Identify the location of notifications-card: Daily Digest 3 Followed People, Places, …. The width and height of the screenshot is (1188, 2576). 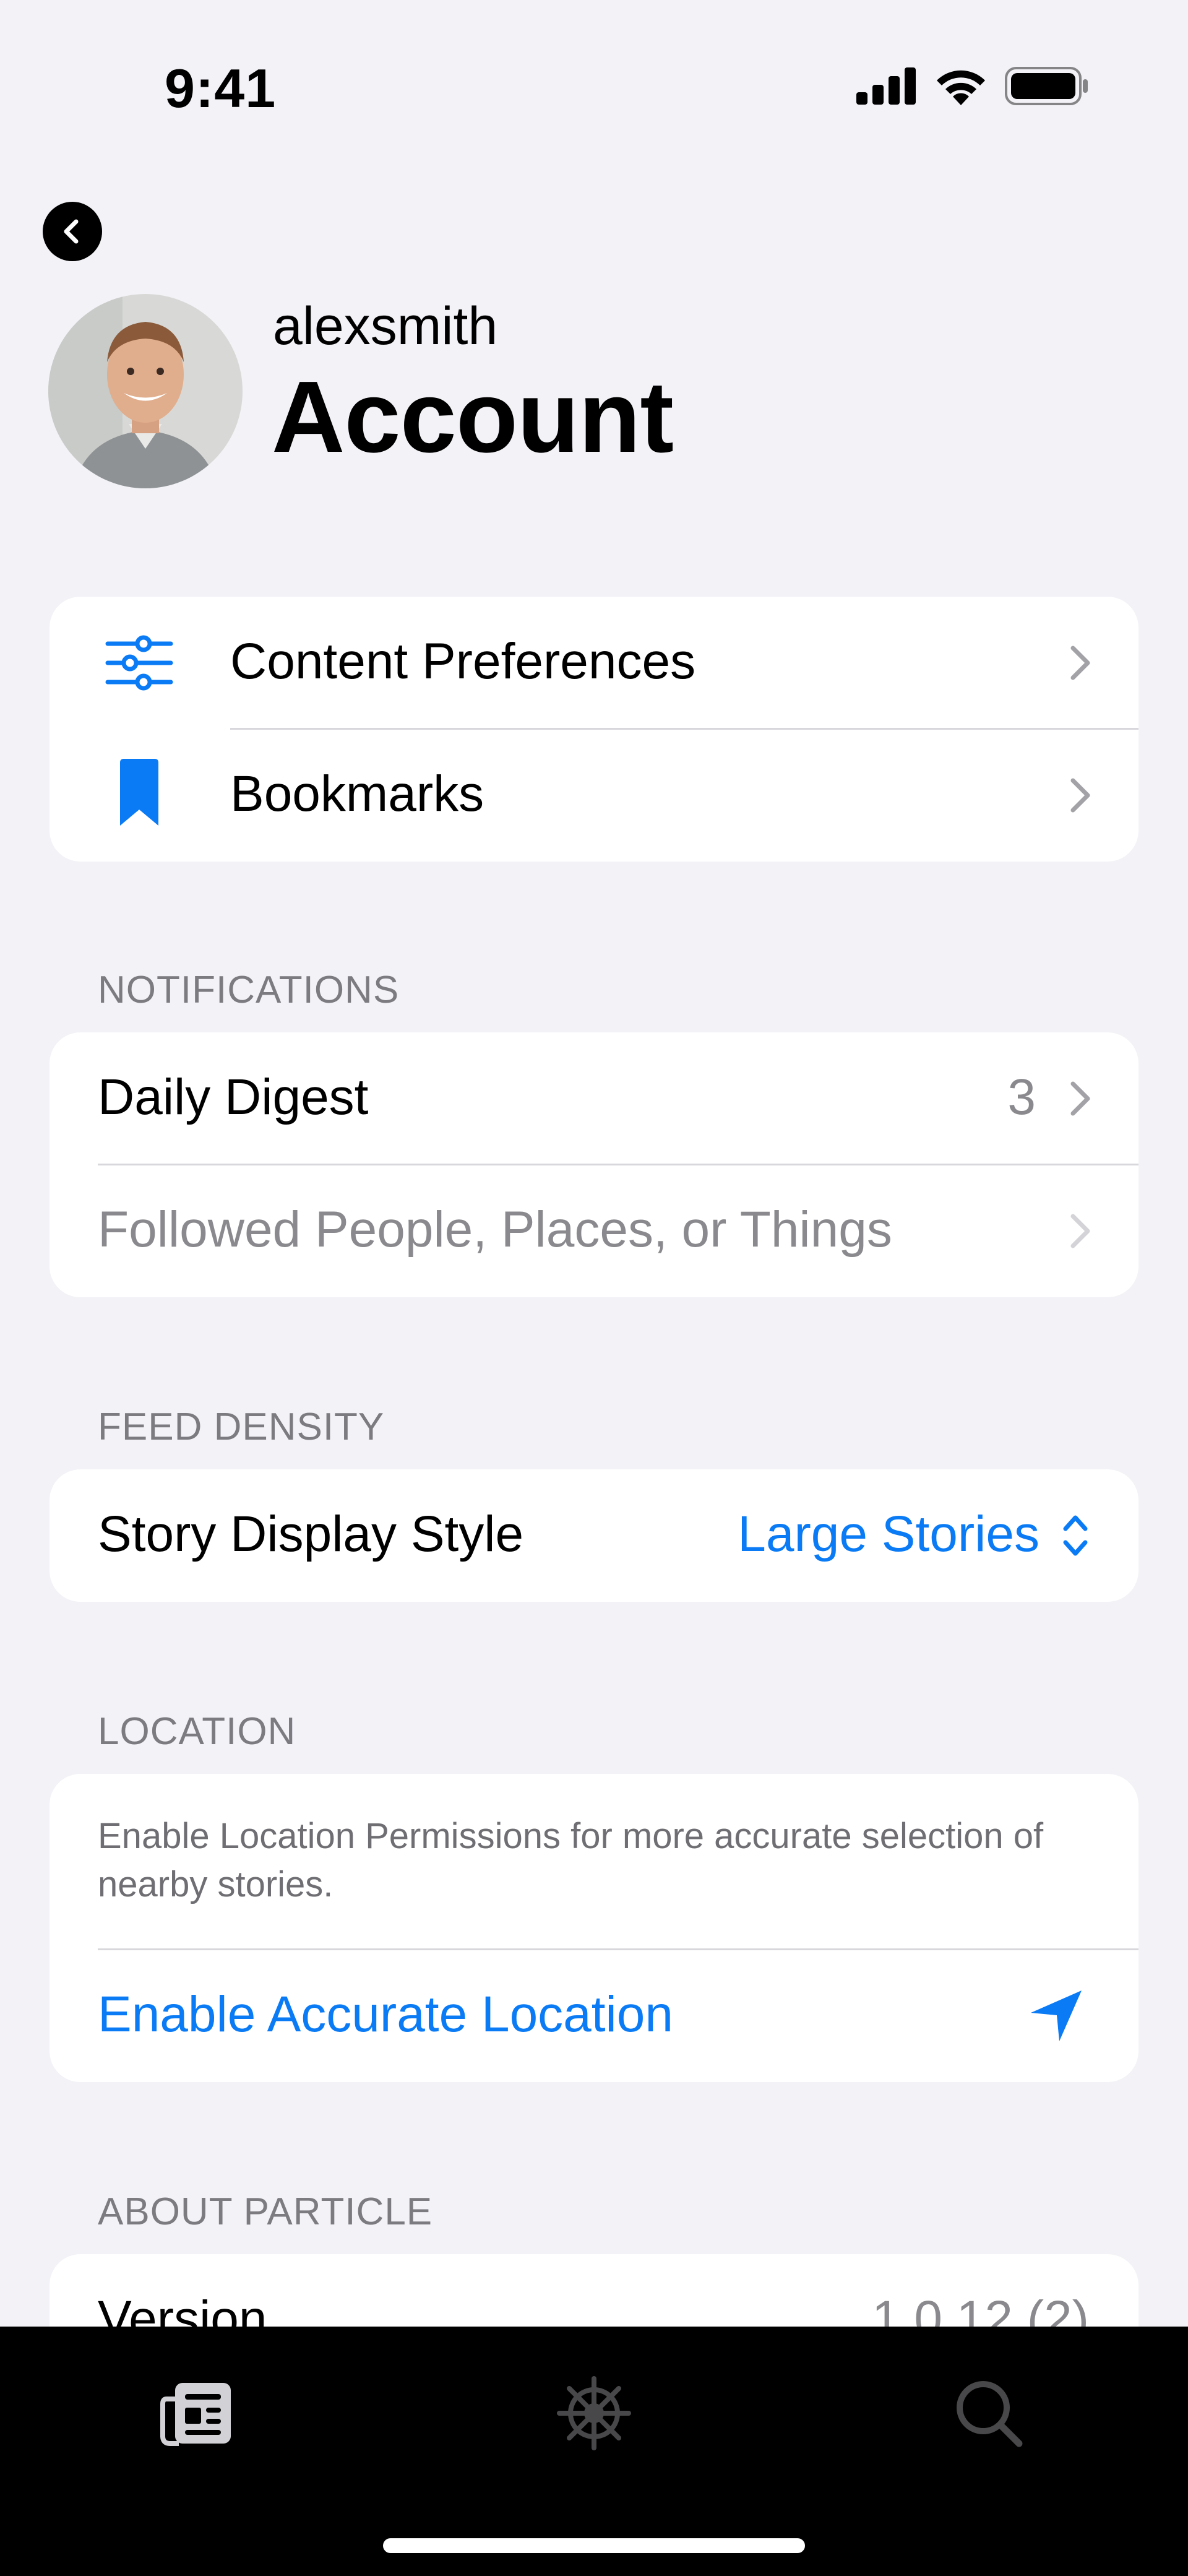
(594, 1164).